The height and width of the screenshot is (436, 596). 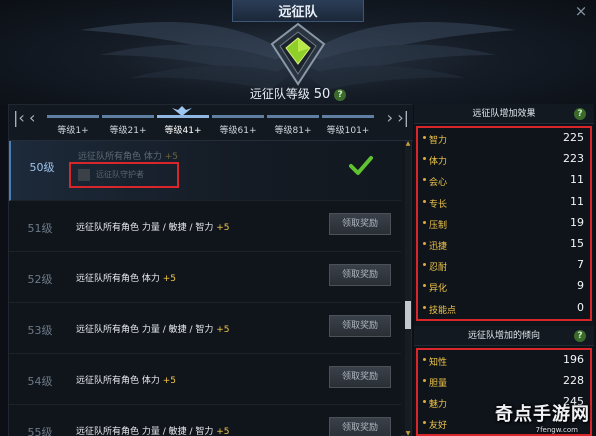 What do you see at coordinates (120, 174) in the screenshot?
I see `claimed-status-text: 远征队守护者` at bounding box center [120, 174].